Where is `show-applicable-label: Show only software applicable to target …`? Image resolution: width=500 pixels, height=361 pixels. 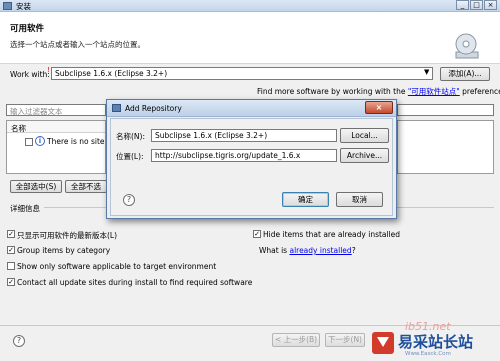
show-applicable-label: Show only software applicable to target … is located at coordinates (117, 266).